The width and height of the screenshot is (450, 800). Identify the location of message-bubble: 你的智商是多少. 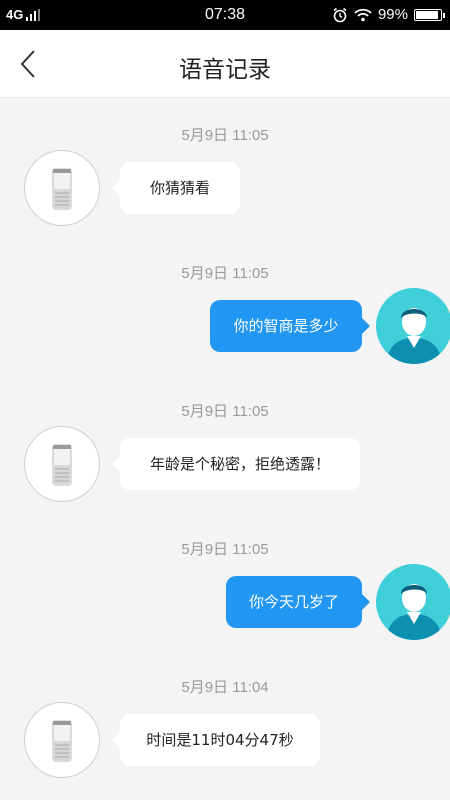
(290, 326).